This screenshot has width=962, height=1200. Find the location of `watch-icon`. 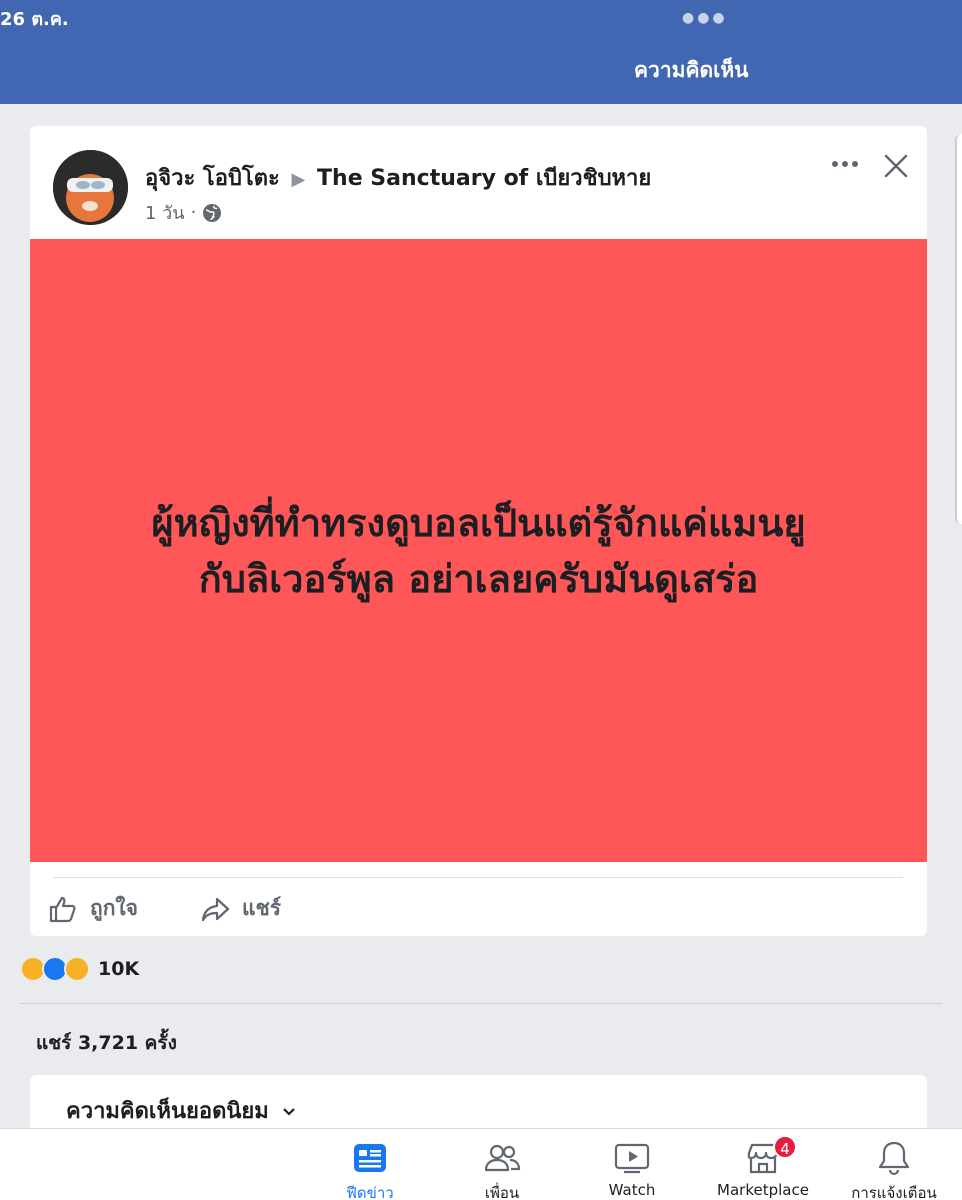

watch-icon is located at coordinates (632, 1158).